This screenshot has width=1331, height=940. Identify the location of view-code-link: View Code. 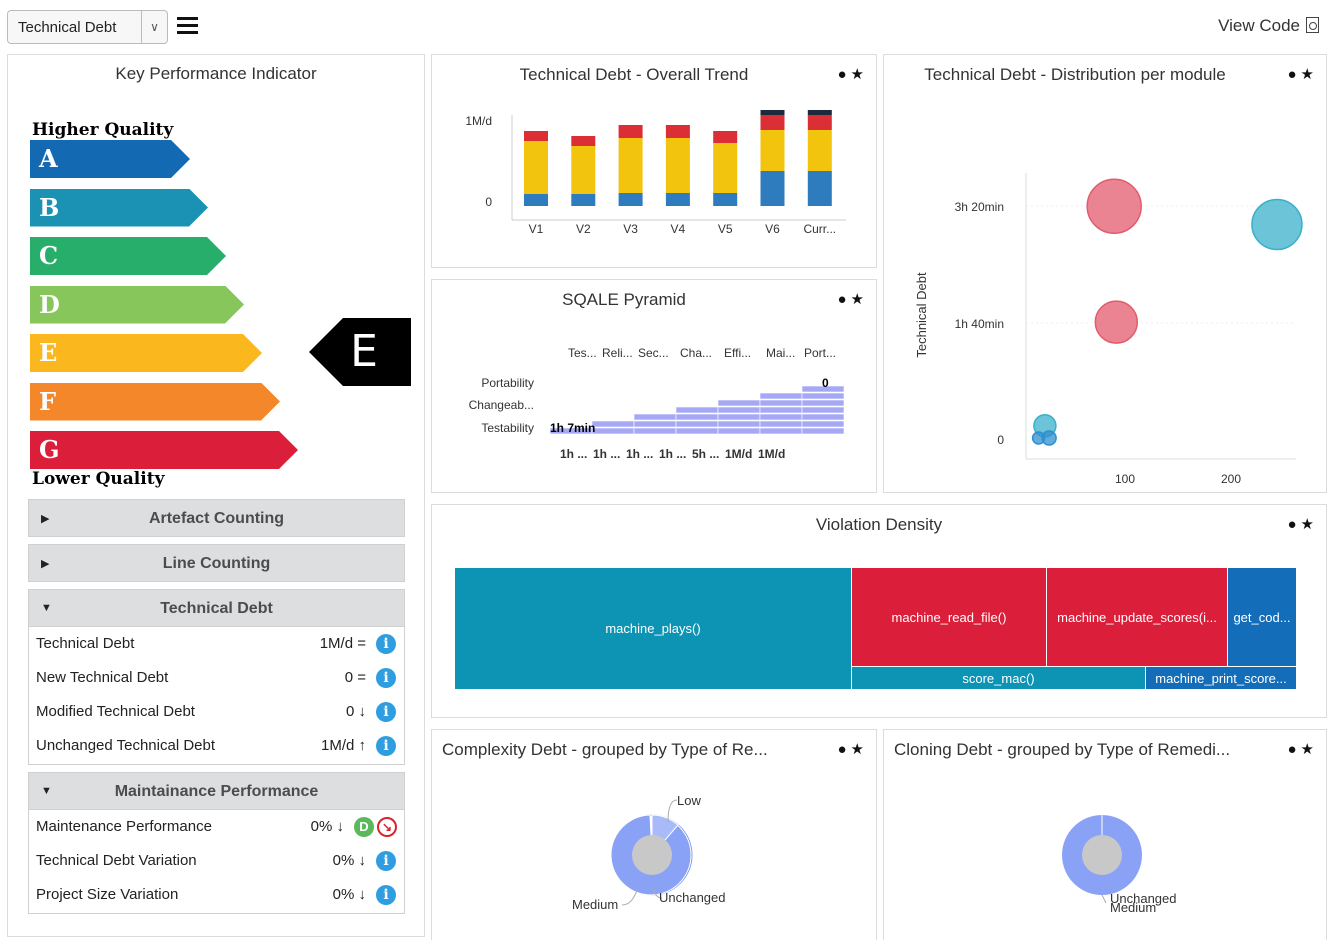
(1268, 26).